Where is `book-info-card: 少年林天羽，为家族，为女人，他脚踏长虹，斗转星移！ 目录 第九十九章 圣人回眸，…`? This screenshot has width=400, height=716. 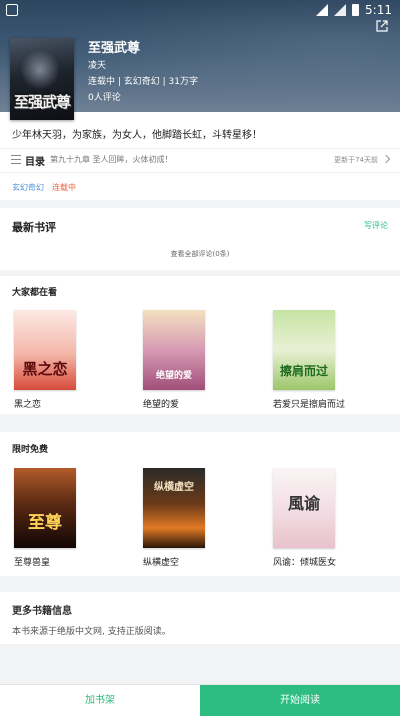 book-info-card: 少年林天羽，为家族，为女人，他脚踏长虹，斗转星移！ 目录 第九十九章 圣人回眸，… is located at coordinates (200, 156).